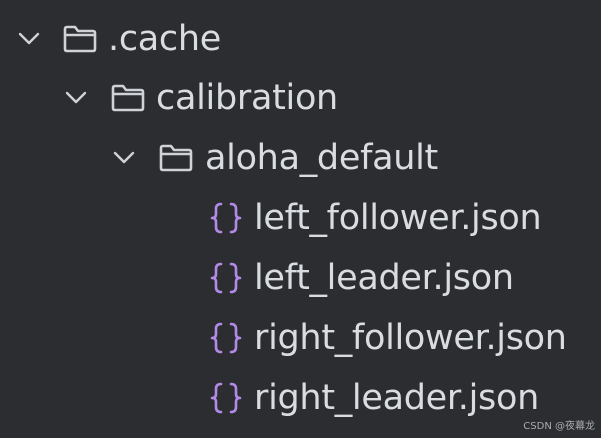  Describe the element at coordinates (410, 338) in the screenshot. I see `tree-item-label: right_follower.json` at that location.